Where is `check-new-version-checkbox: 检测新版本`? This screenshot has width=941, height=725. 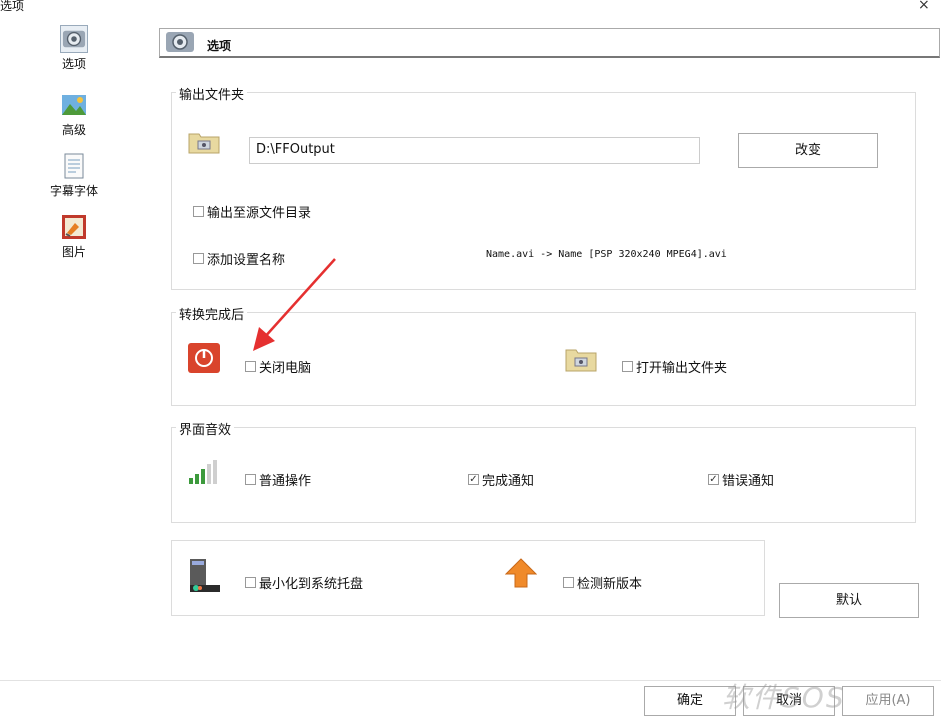 check-new-version-checkbox: 检测新版本 is located at coordinates (602, 582).